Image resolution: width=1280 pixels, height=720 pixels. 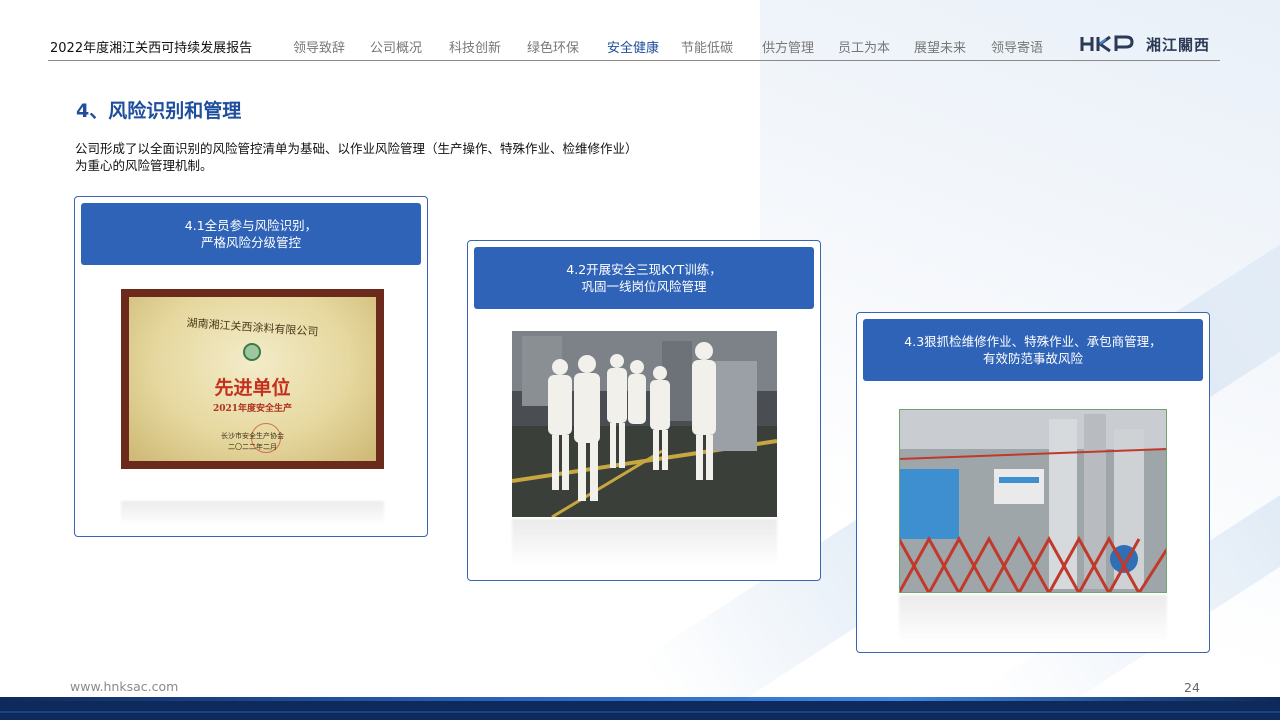 I want to click on hkp-logo-icon, so click(x=1107, y=44).